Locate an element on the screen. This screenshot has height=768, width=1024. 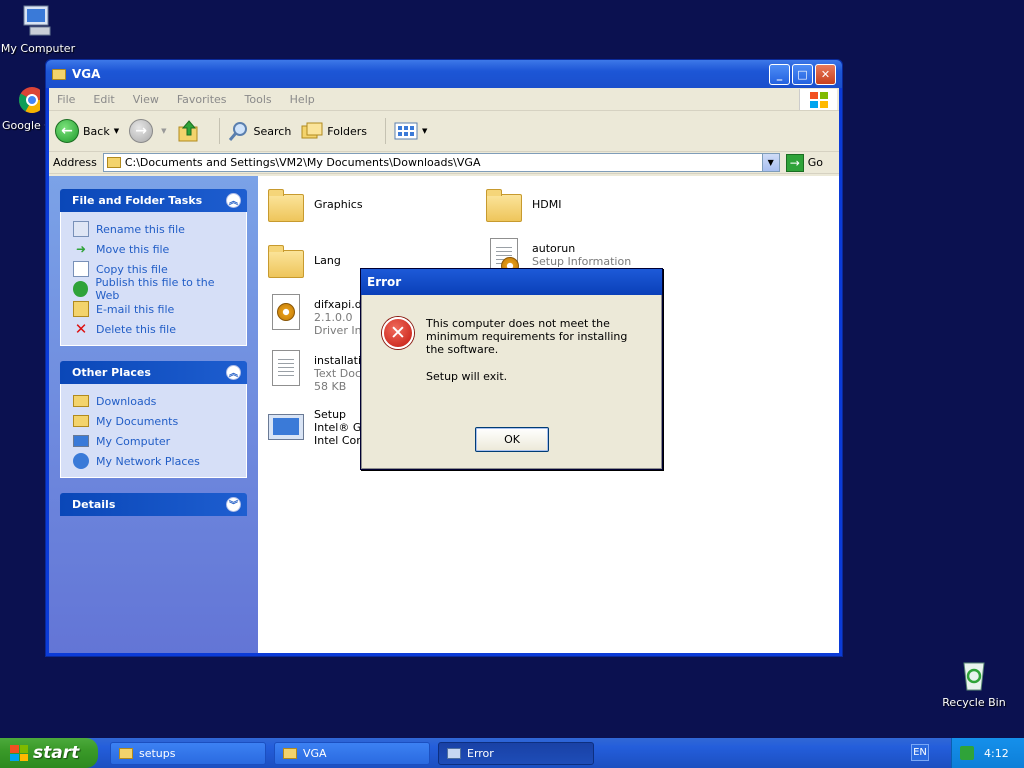
text-document-icon is located at coordinates (286, 368).